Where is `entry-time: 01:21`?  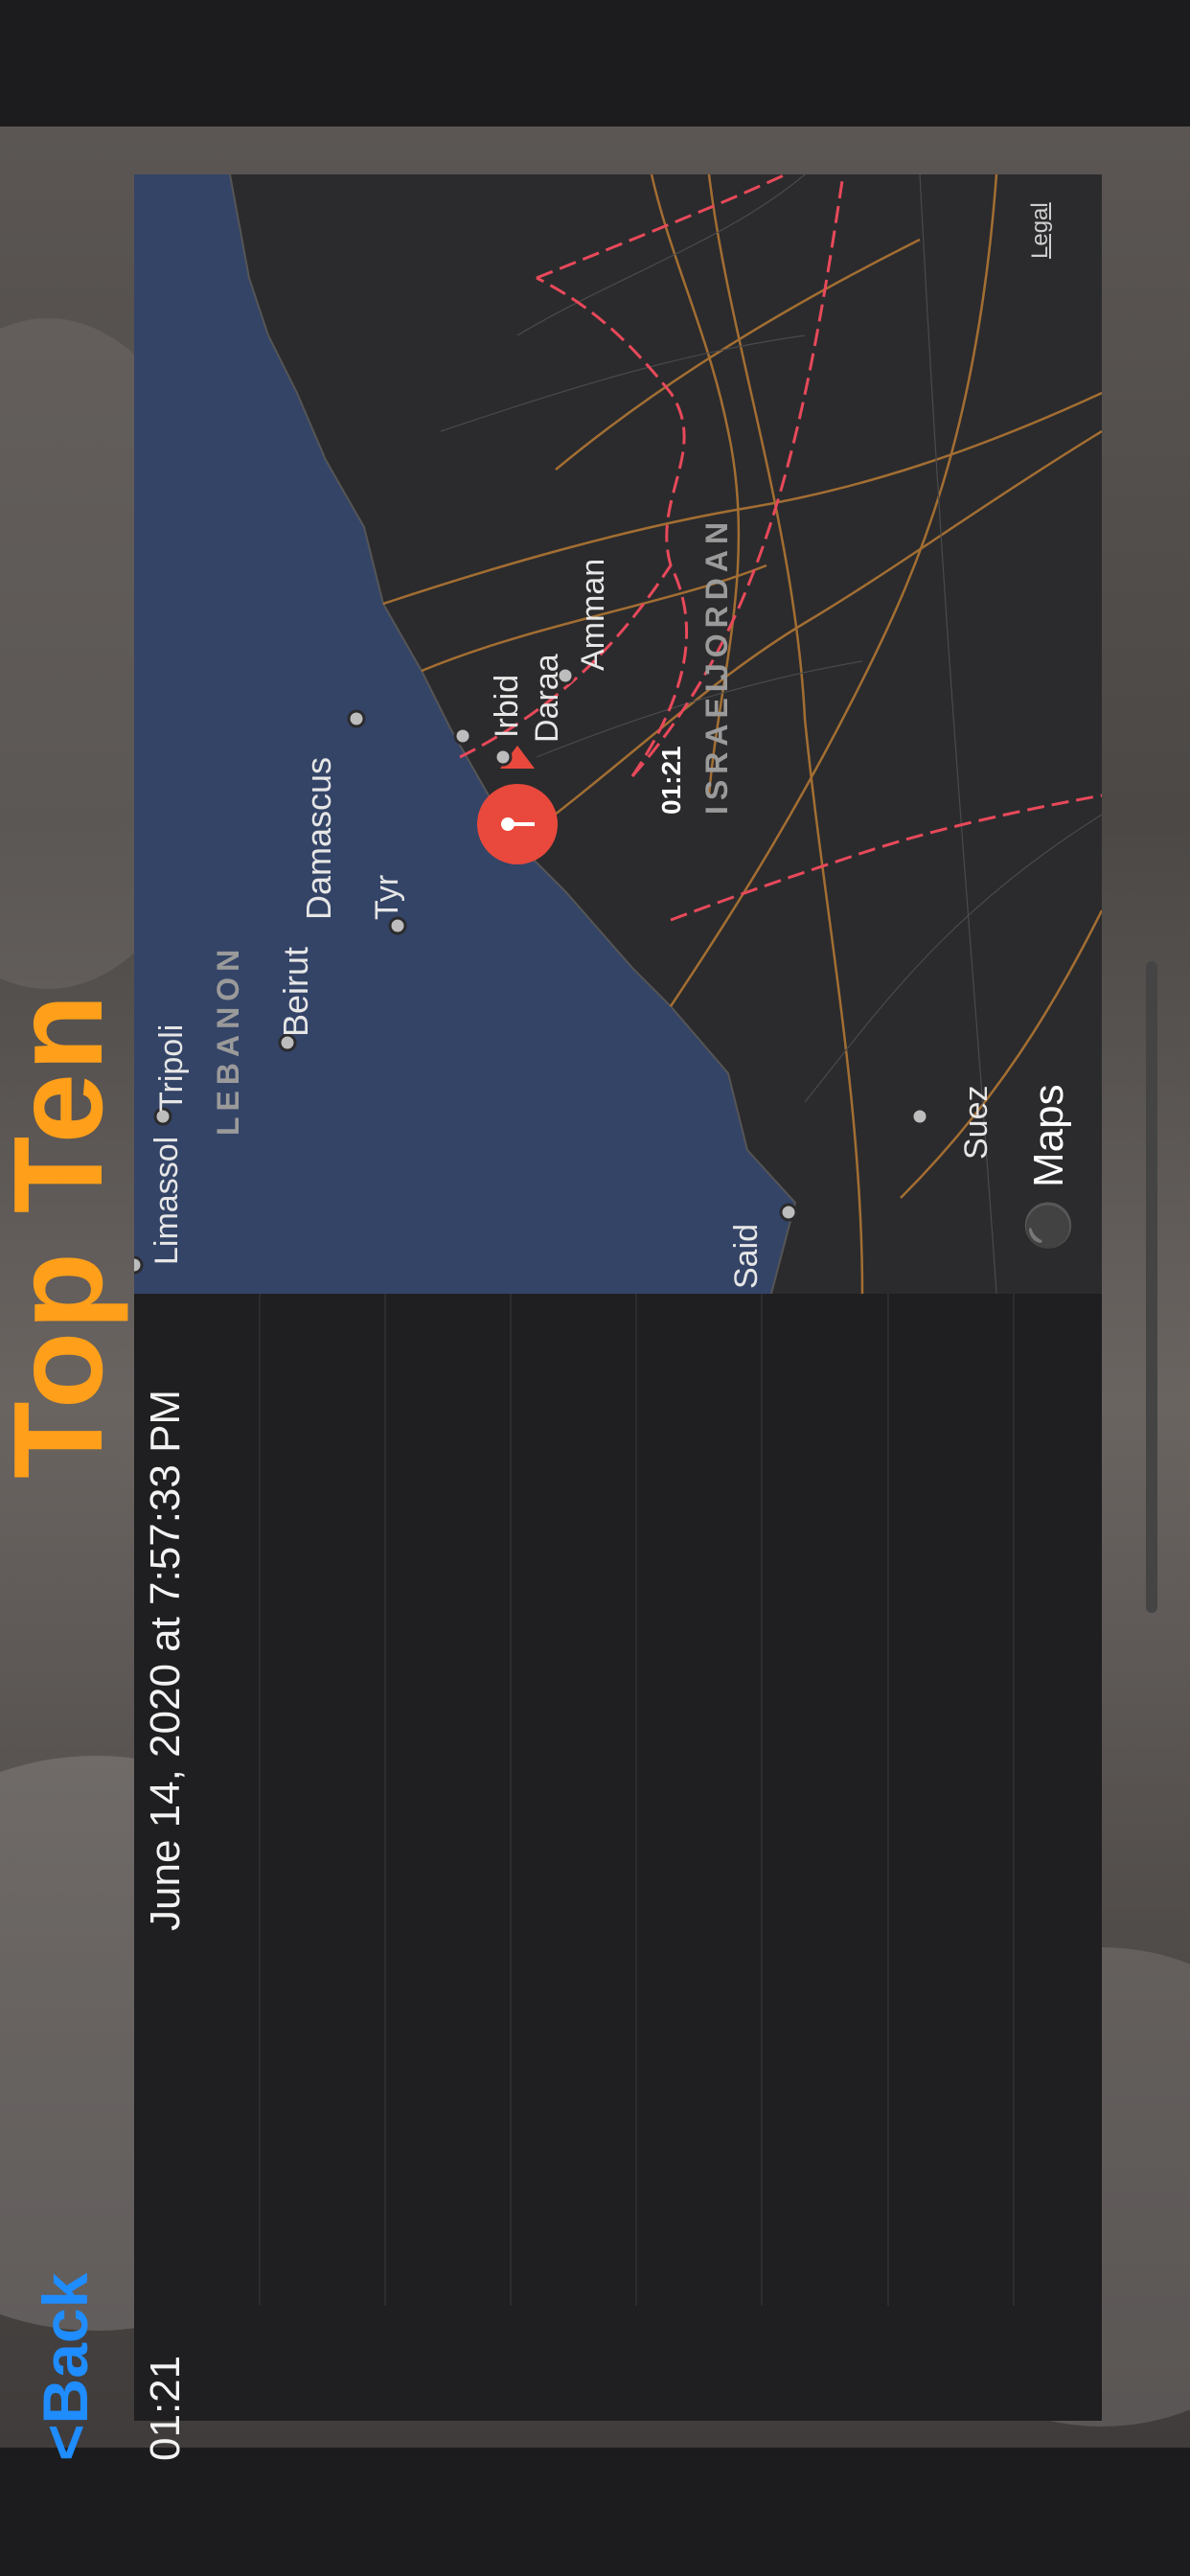
entry-time: 01:21 is located at coordinates (166, 2408).